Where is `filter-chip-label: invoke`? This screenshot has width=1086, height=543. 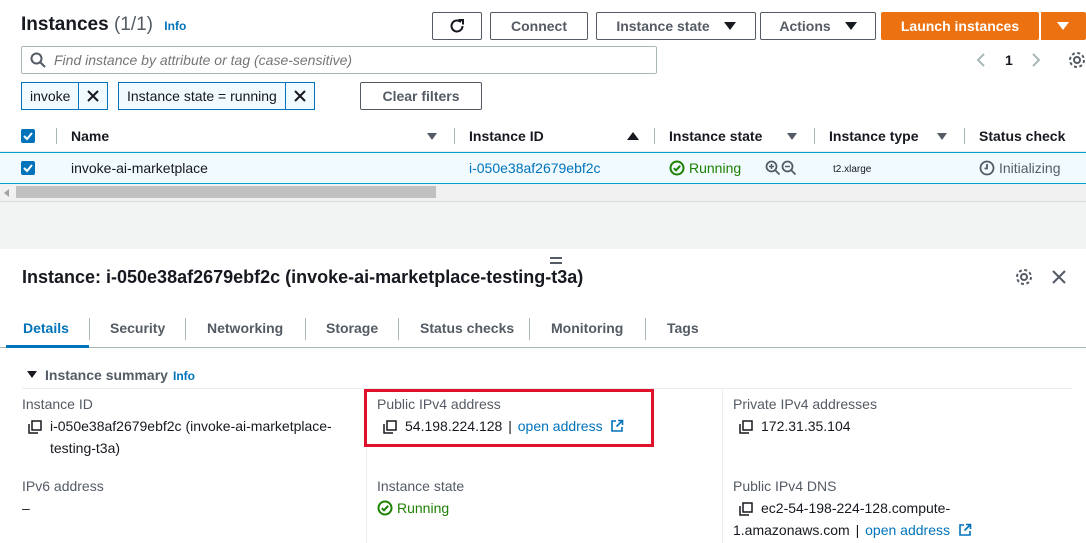 filter-chip-label: invoke is located at coordinates (51, 96).